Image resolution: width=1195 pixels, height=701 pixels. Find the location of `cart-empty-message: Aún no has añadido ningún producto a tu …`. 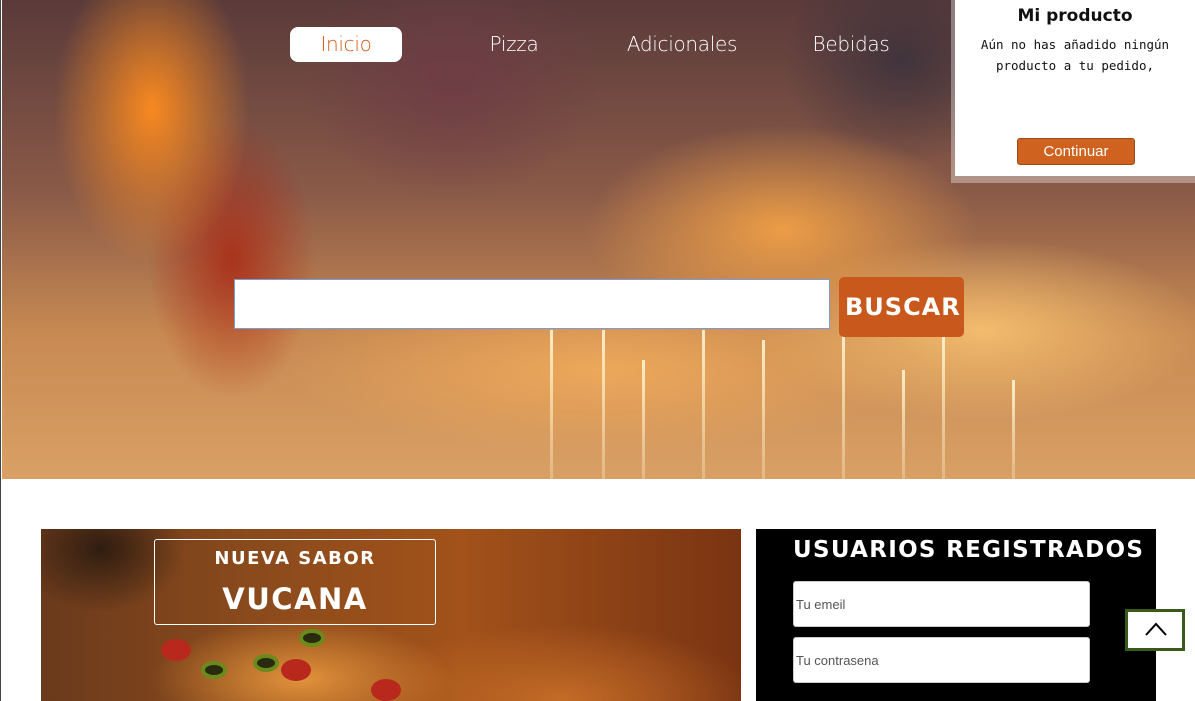

cart-empty-message: Aún no has añadido ningún producto a tu … is located at coordinates (1075, 55).